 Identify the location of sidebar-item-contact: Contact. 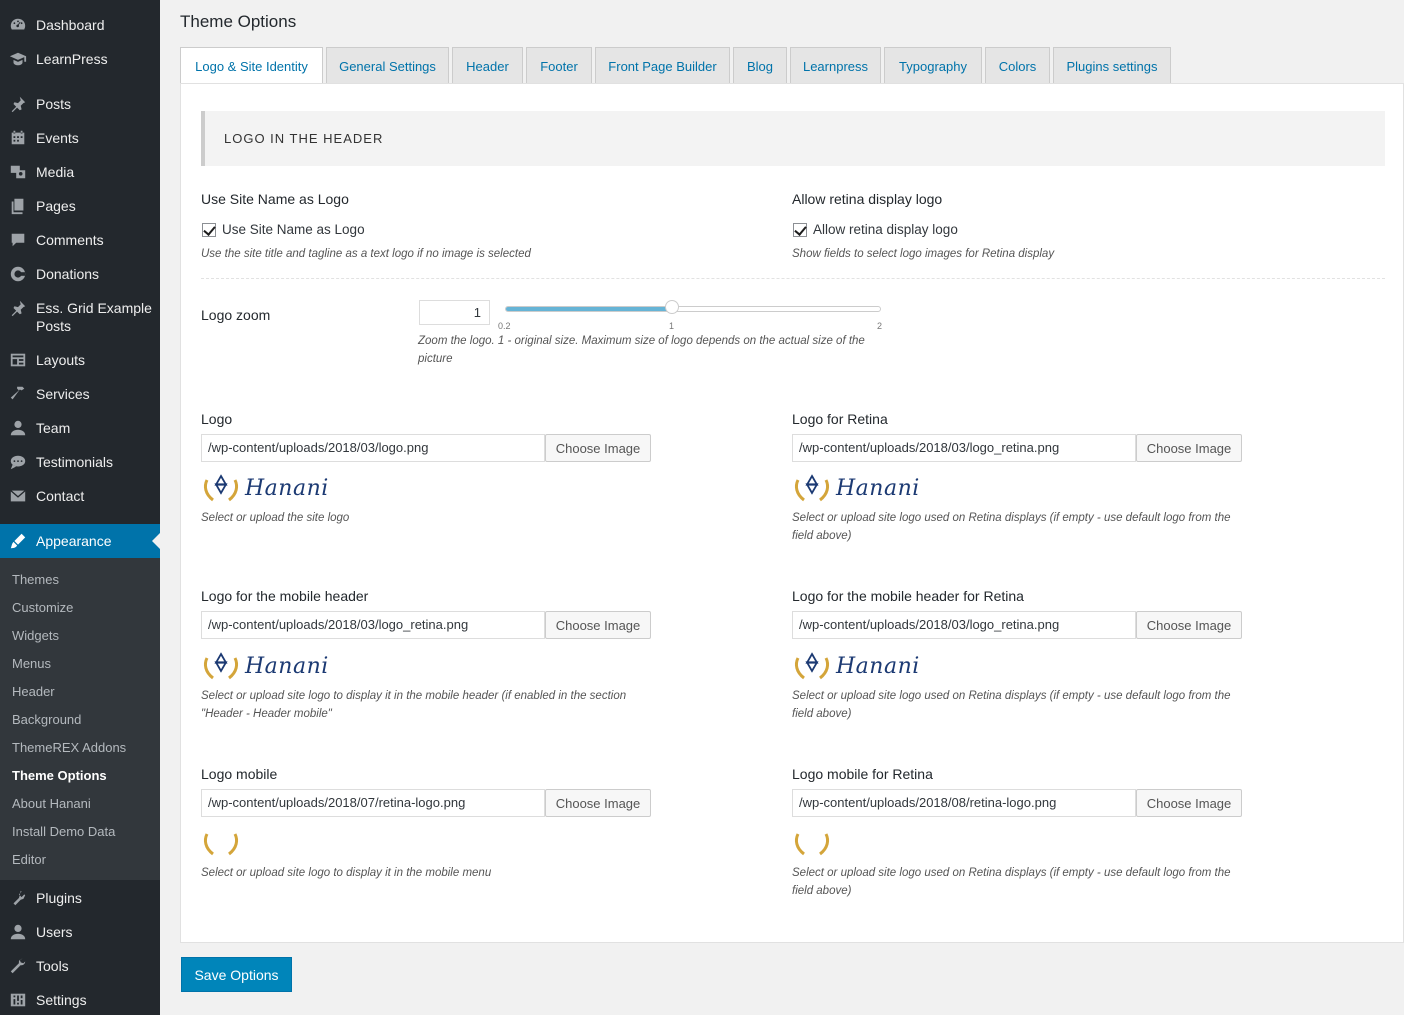
(80, 496).